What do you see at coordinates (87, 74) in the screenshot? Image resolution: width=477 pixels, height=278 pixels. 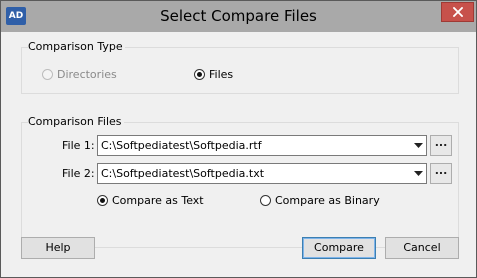 I see `directories-label: Directories` at bounding box center [87, 74].